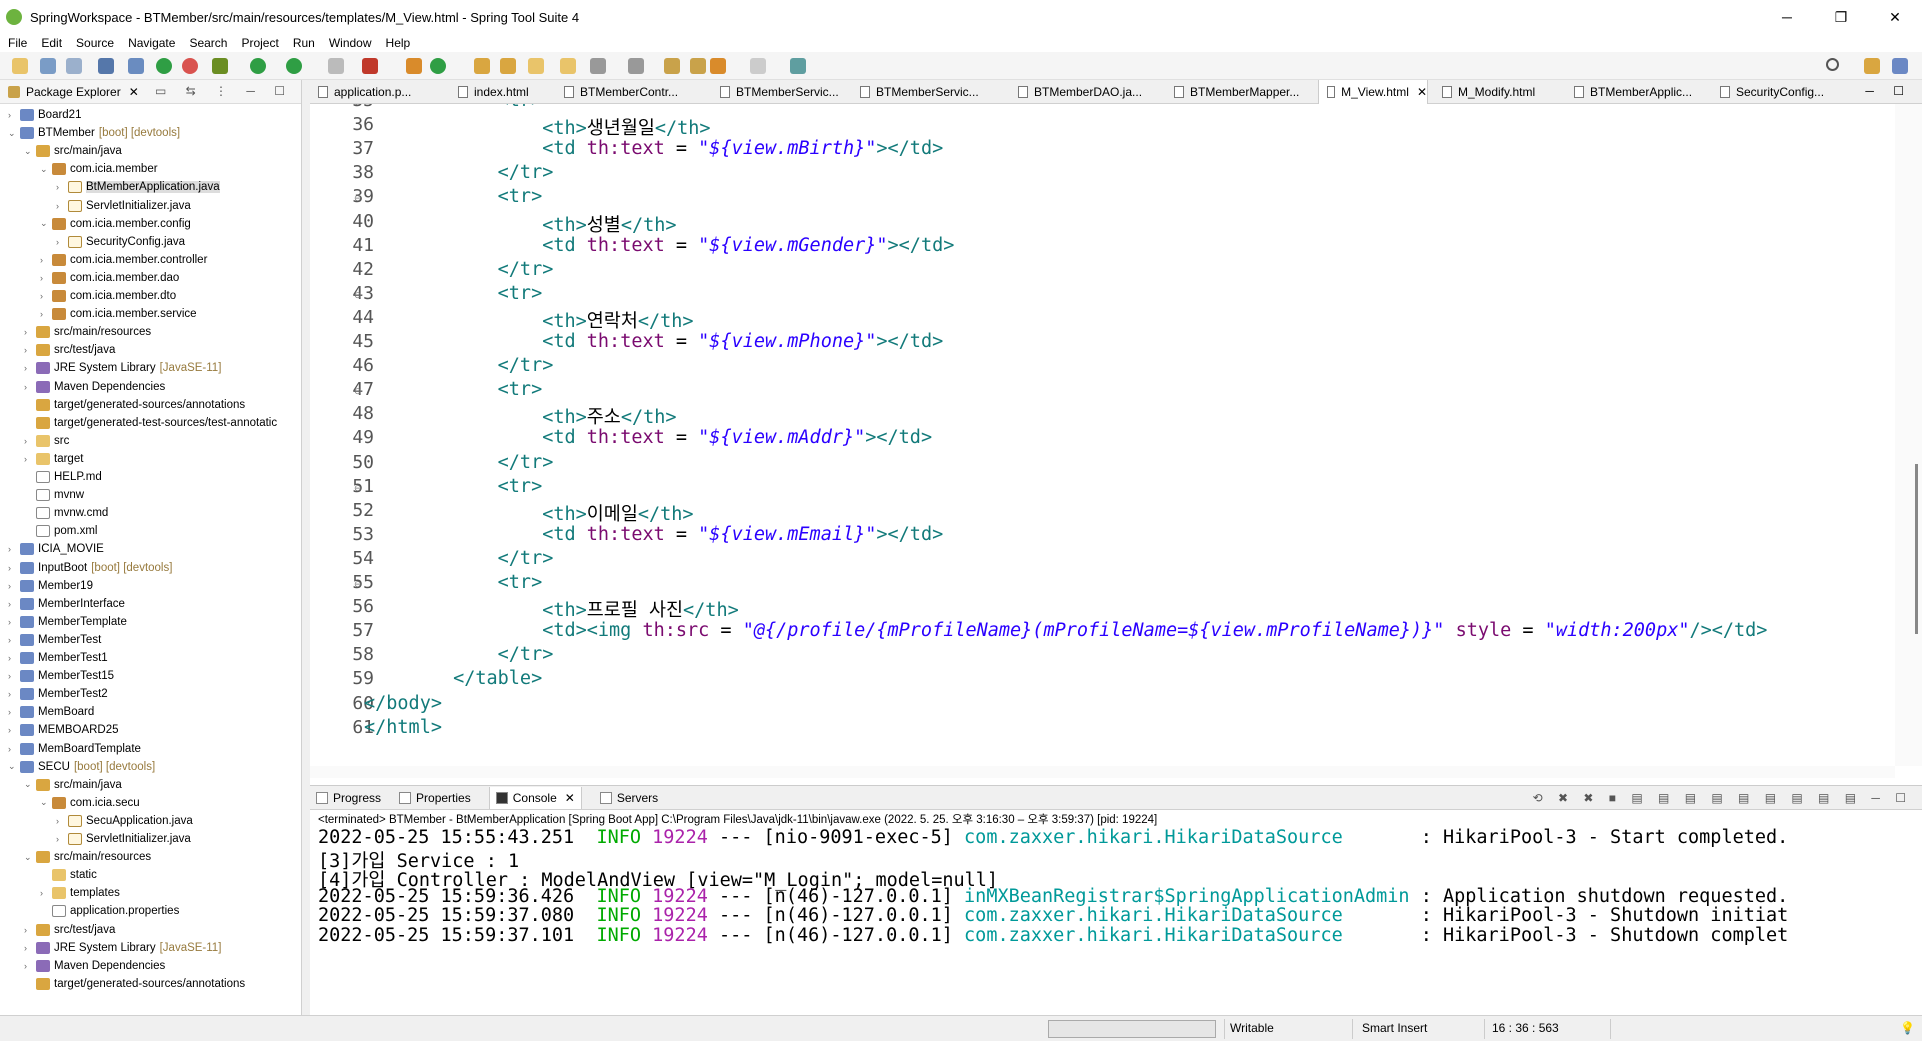 This screenshot has height=1041, width=1922. What do you see at coordinates (551, 609) in the screenshot?
I see `code-line: <th>프로필 사진</th>` at bounding box center [551, 609].